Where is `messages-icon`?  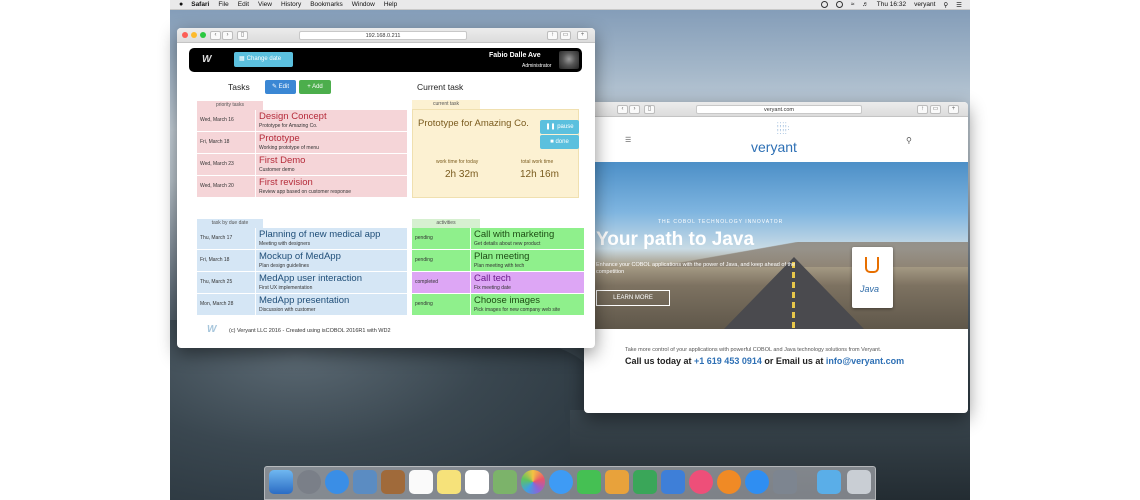 messages-icon is located at coordinates (561, 482).